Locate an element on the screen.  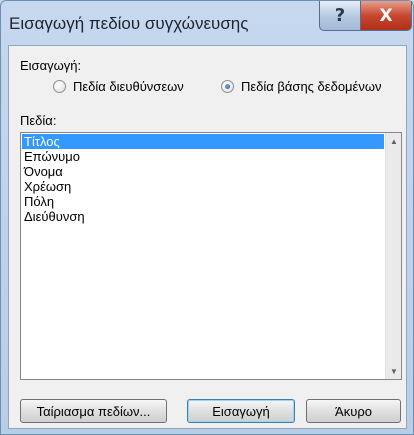
insert-label-text: Εισαγωγή is located at coordinates (241, 411).